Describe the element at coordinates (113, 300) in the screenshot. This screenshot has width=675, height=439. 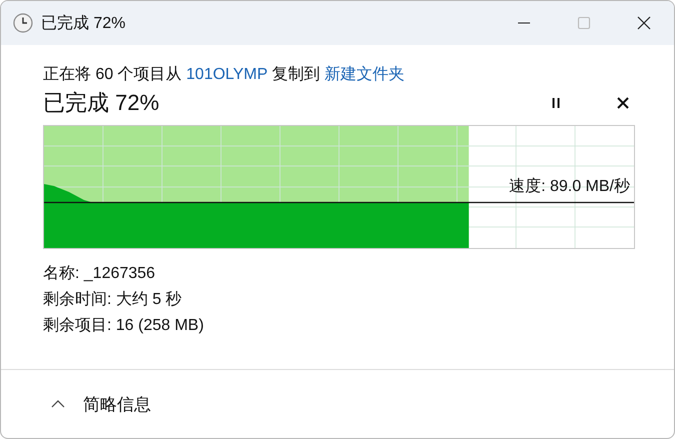
I see `detail-text: 剩余时间: 大约 5 秒` at that location.